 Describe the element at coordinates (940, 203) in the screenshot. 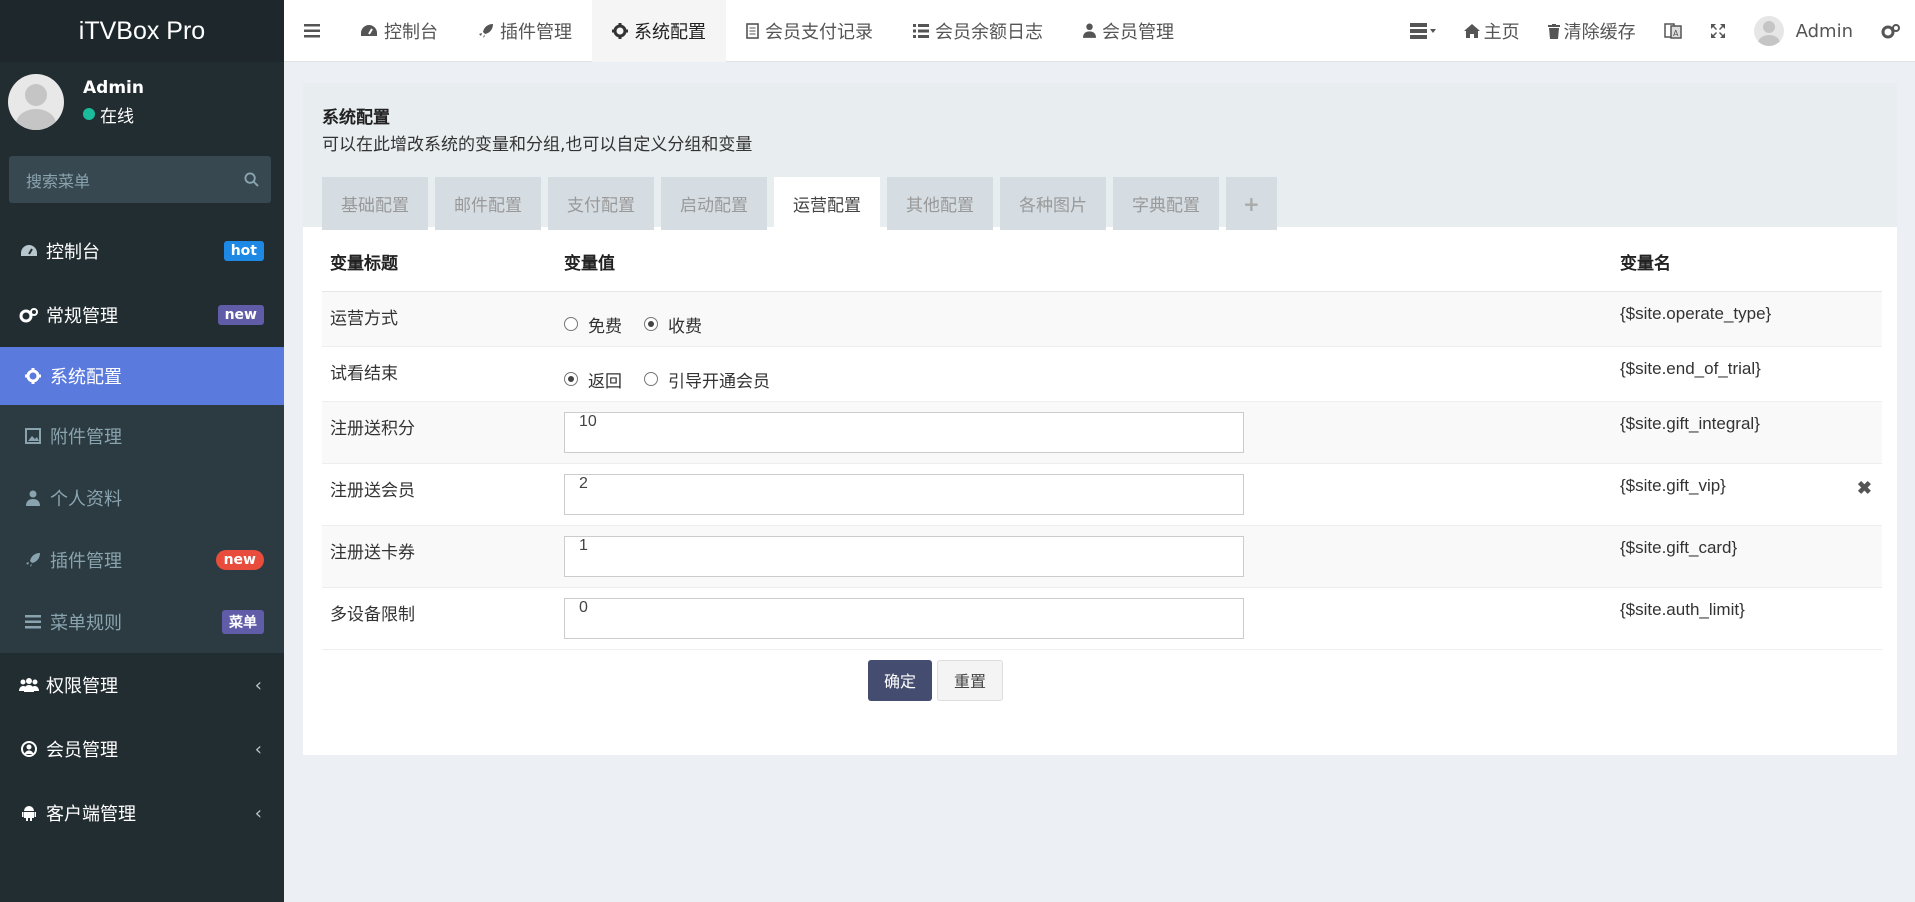

I see `tab-other-config: 其他配置` at that location.